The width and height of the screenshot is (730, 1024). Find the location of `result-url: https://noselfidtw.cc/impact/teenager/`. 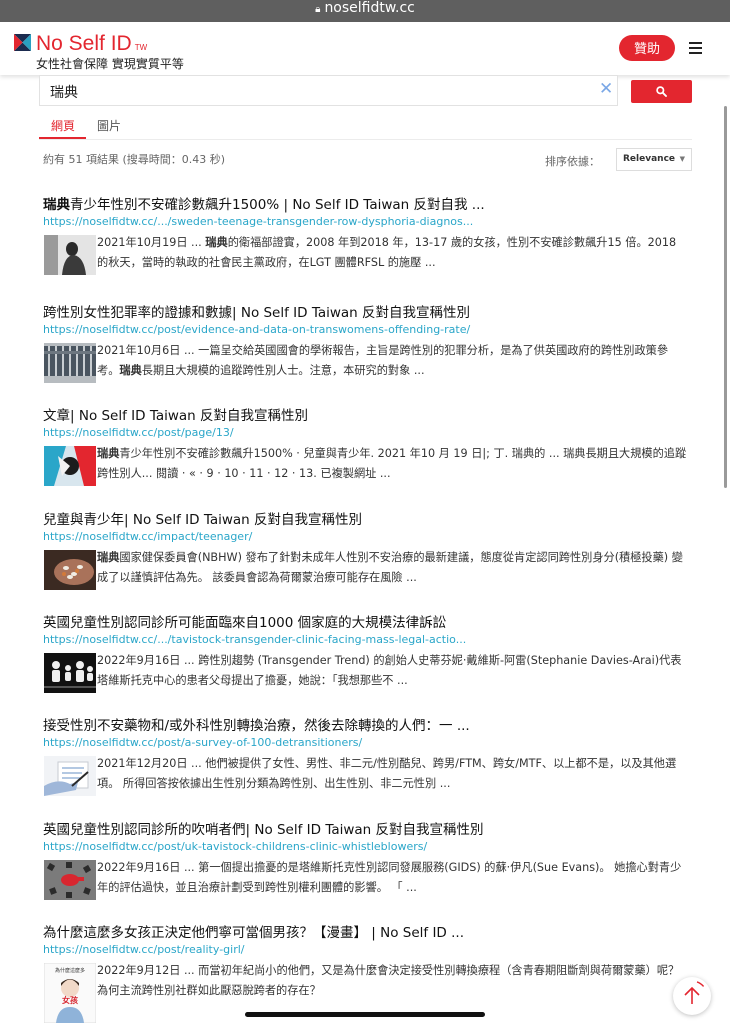

result-url: https://noselfidtw.cc/impact/teenager/ is located at coordinates (147, 536).